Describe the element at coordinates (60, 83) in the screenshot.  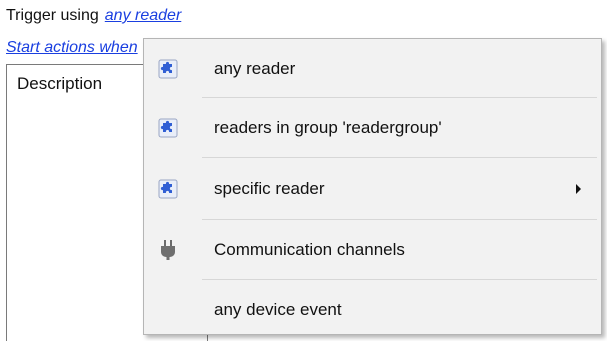
I see `description-label: Description` at that location.